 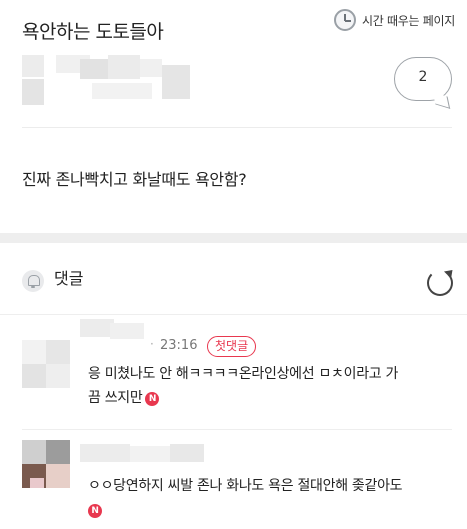 I want to click on bell-icon, so click(x=33, y=281).